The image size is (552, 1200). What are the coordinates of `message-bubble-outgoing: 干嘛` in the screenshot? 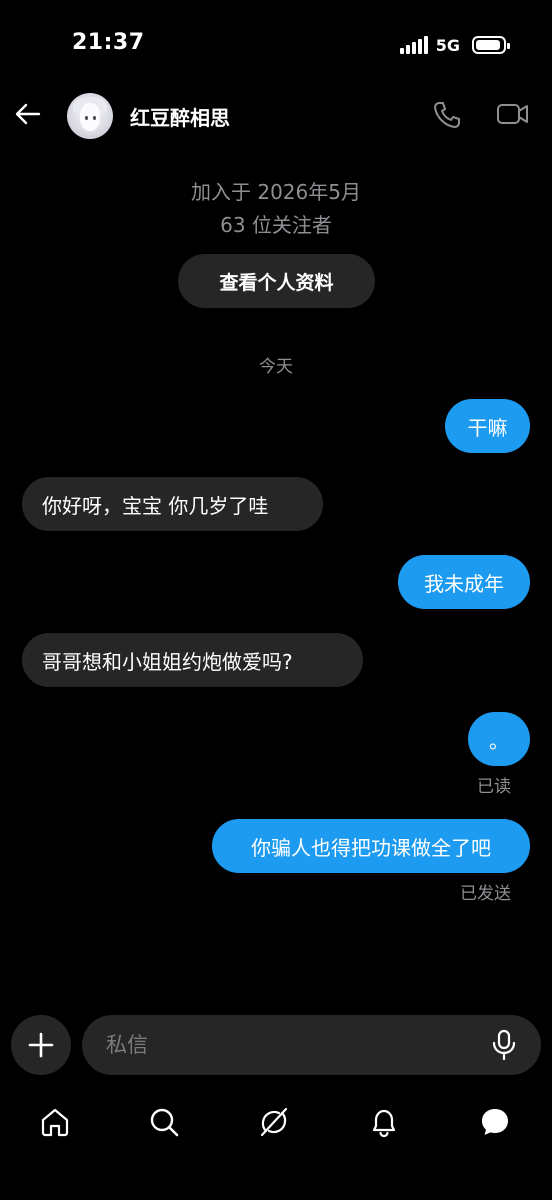 It's located at (487, 426).